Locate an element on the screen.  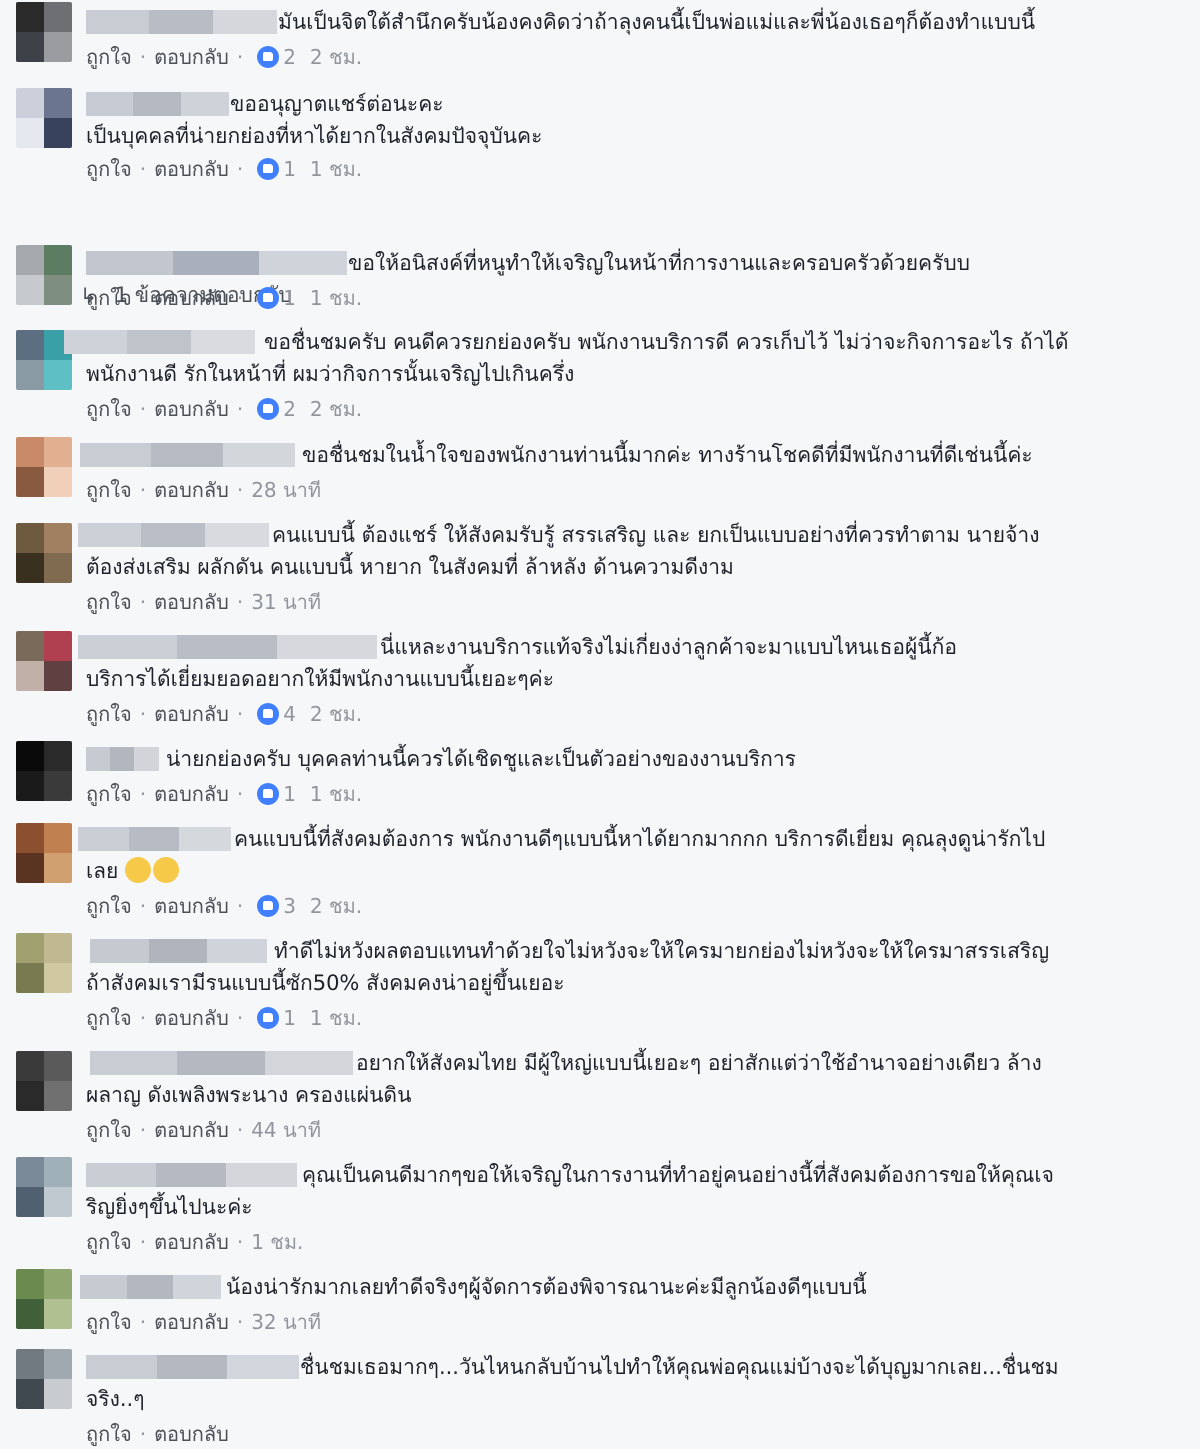
comment-text: ขออนุญาตแชร์ต่อนะคะ is located at coordinates (337, 104).